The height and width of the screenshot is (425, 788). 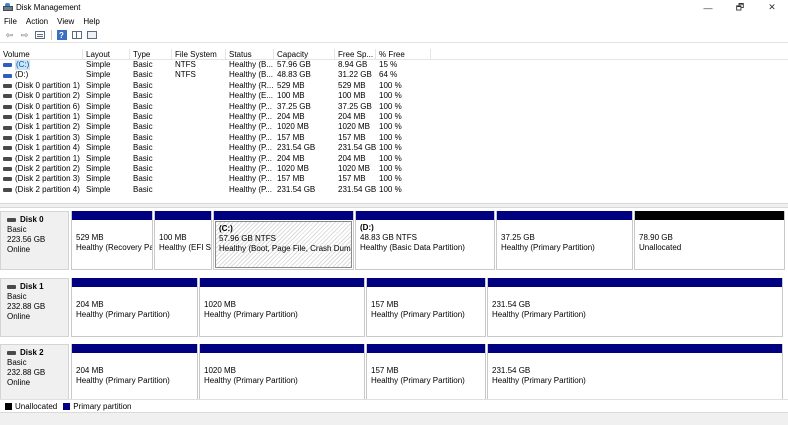 What do you see at coordinates (47, 96) in the screenshot?
I see `volume-name: (Disk 0 partition 2)` at bounding box center [47, 96].